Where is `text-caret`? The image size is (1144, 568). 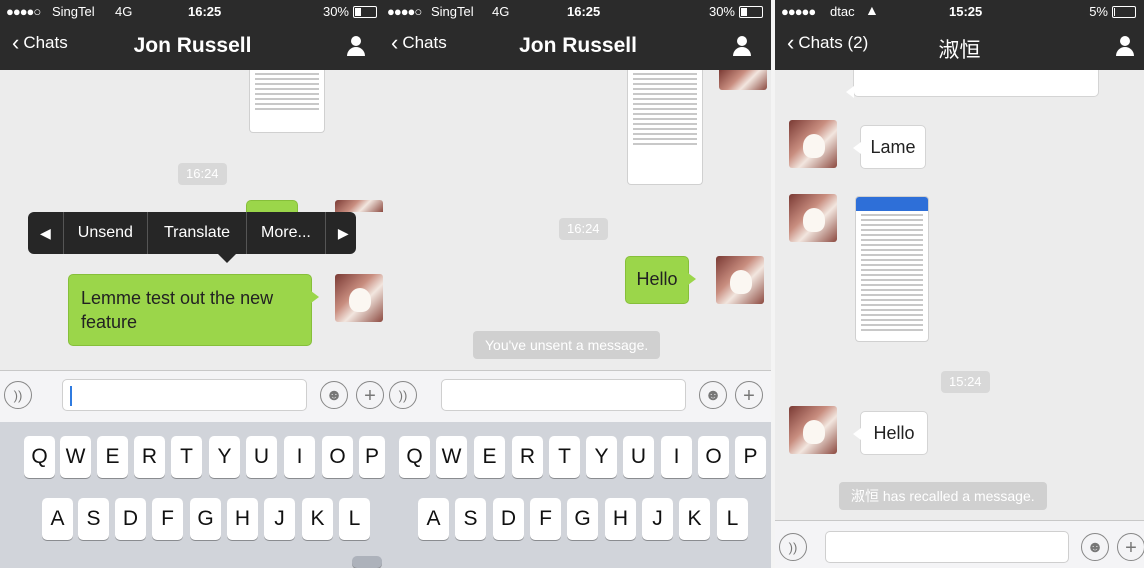
text-caret is located at coordinates (71, 396).